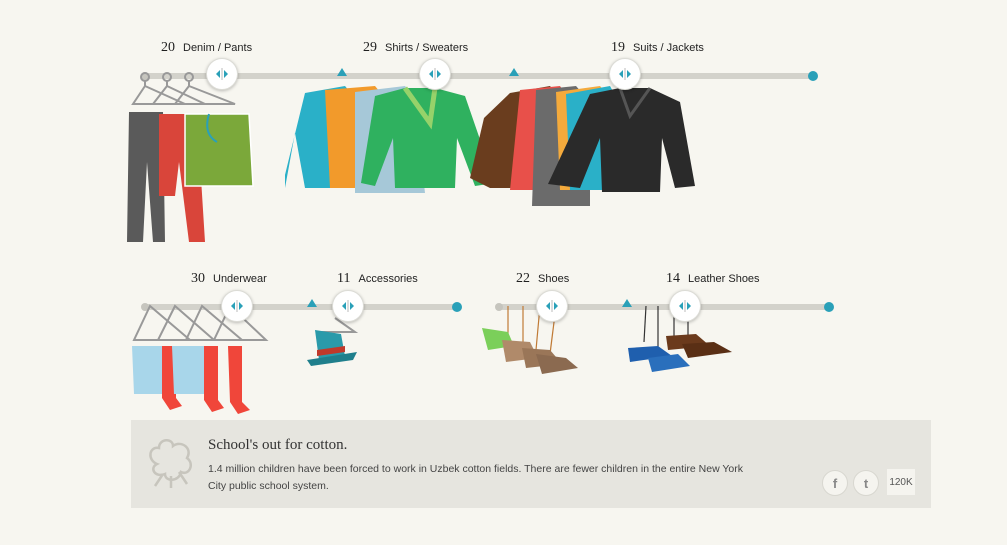 The image size is (1007, 545). I want to click on category-label-accessories: 11 Accessories, so click(377, 279).